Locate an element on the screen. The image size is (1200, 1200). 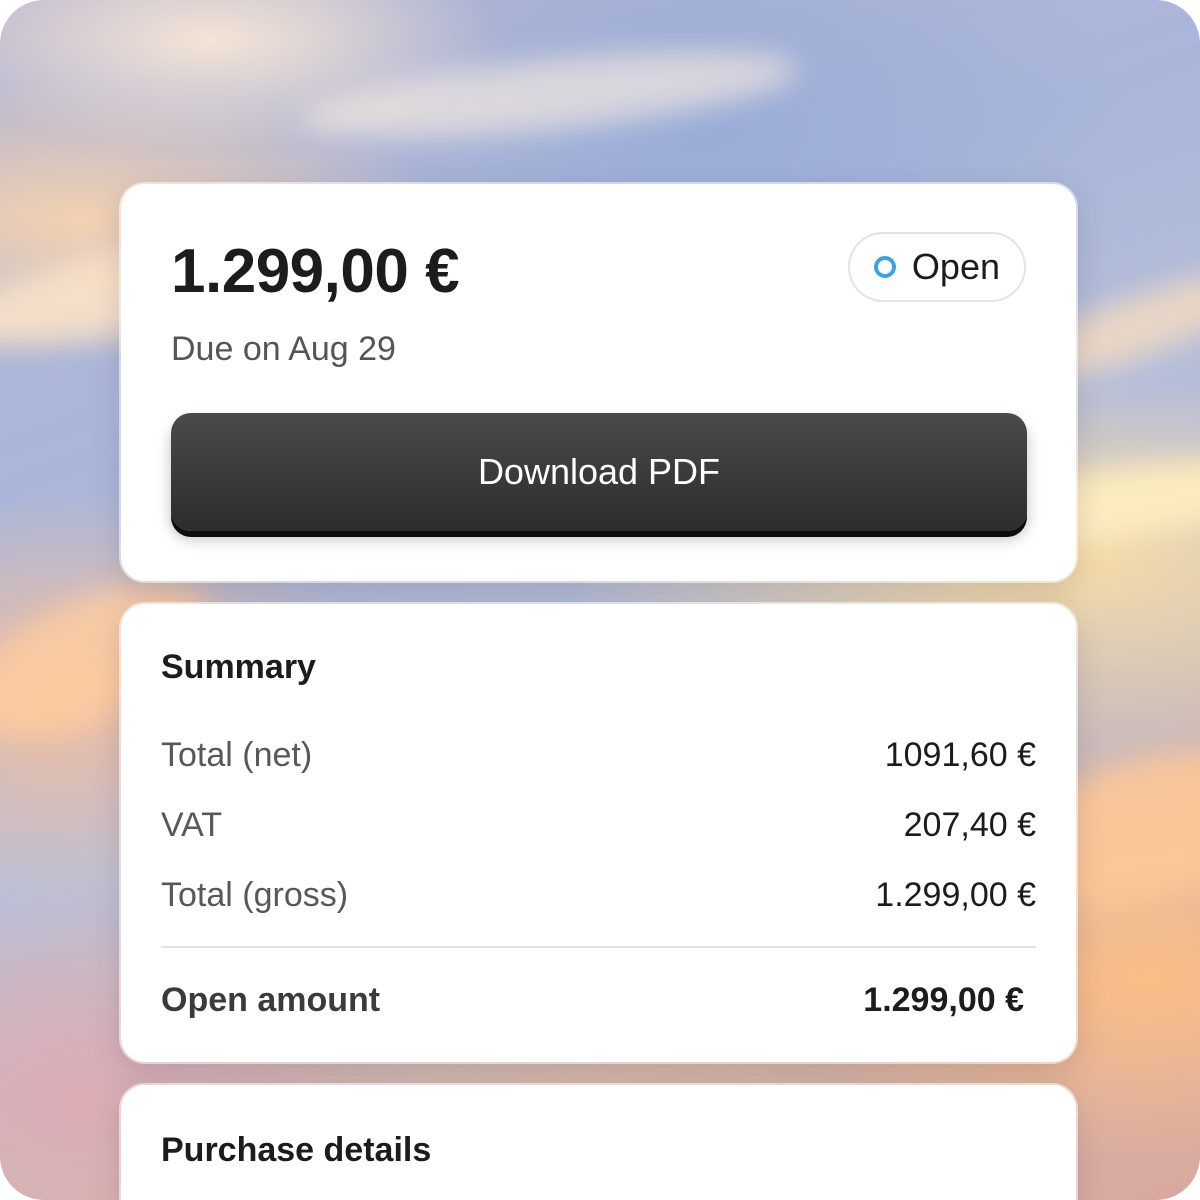
purchase-details-title: Purchase details is located at coordinates (296, 1150).